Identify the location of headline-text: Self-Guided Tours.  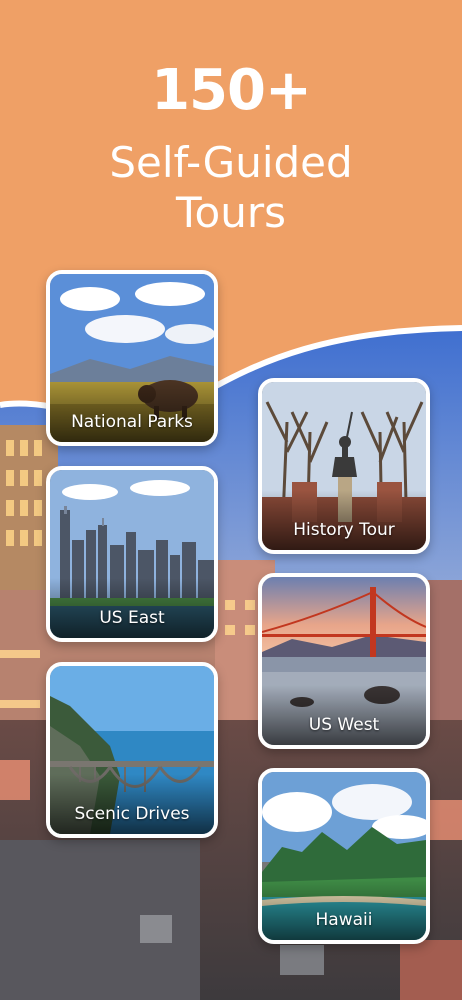
(231, 188).